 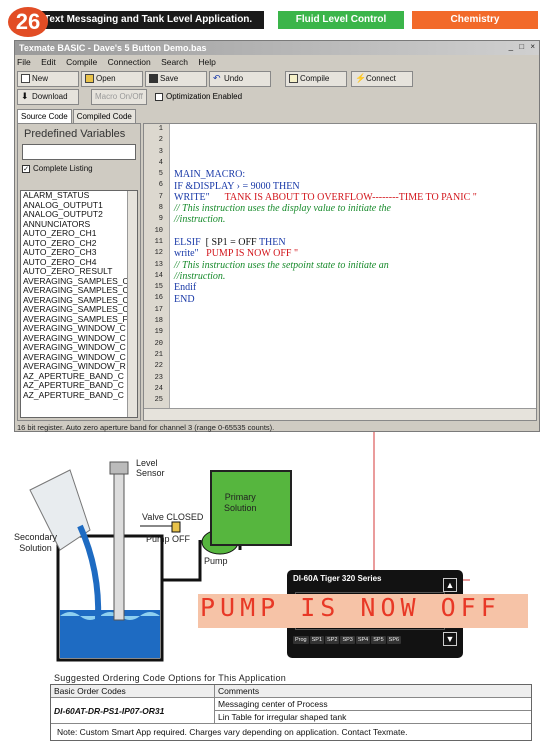 I want to click on undo-button: ↶ Undo, so click(x=240, y=79).